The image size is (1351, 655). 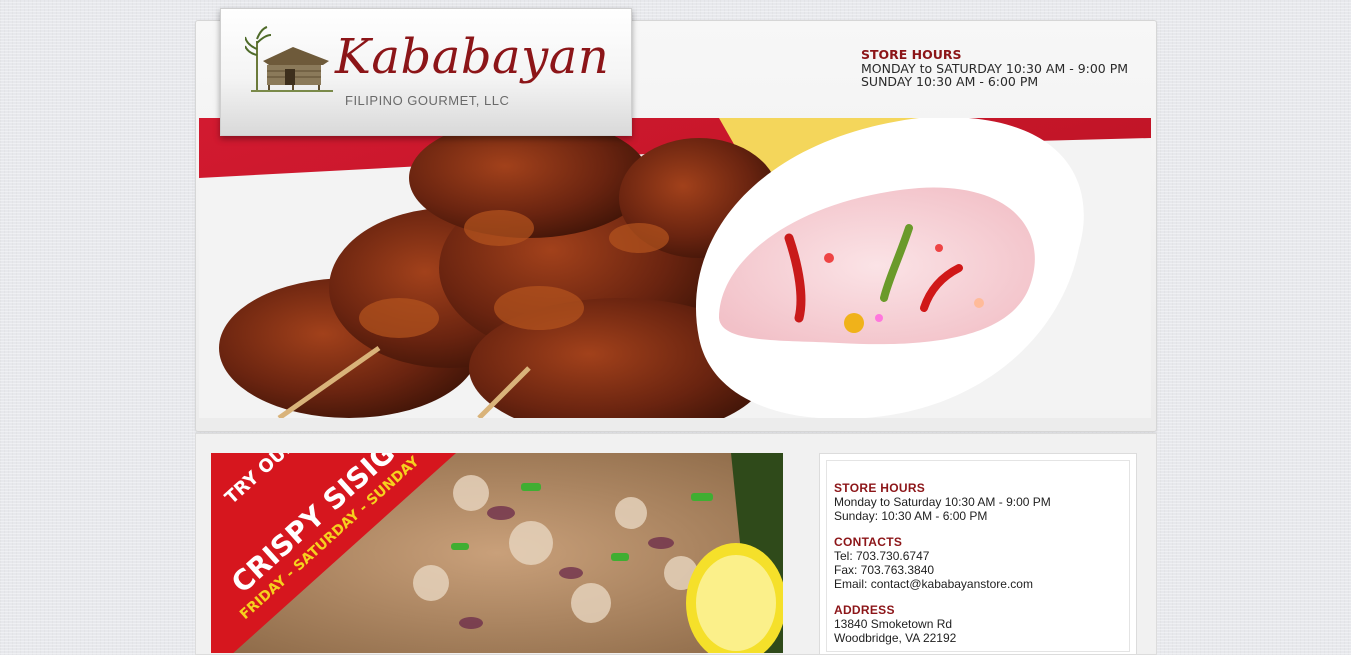 I want to click on header-hours-title: STORE HOURS, so click(x=911, y=54).